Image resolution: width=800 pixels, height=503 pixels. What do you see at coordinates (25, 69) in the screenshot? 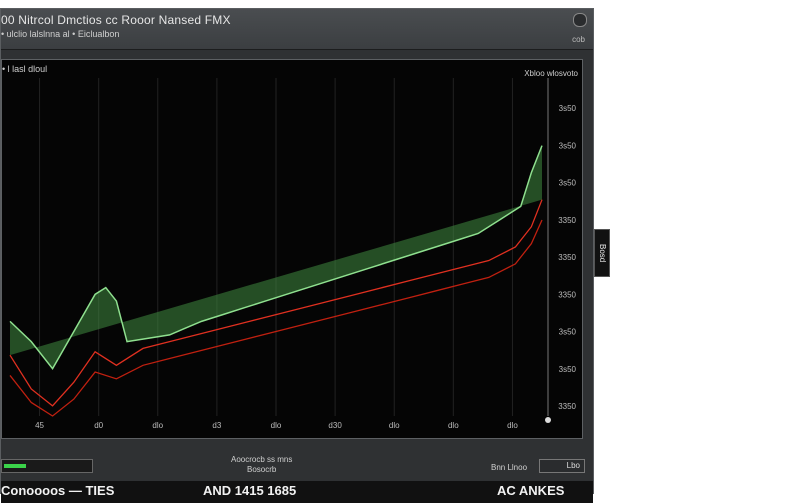
I see `plot-caption: • l lasl dloul` at bounding box center [25, 69].